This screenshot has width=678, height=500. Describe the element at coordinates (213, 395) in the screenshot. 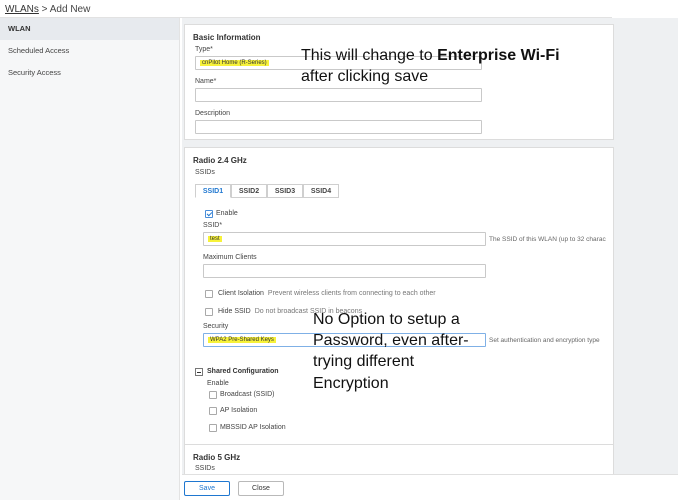

I see `broadcast-ssid-checkbox` at that location.